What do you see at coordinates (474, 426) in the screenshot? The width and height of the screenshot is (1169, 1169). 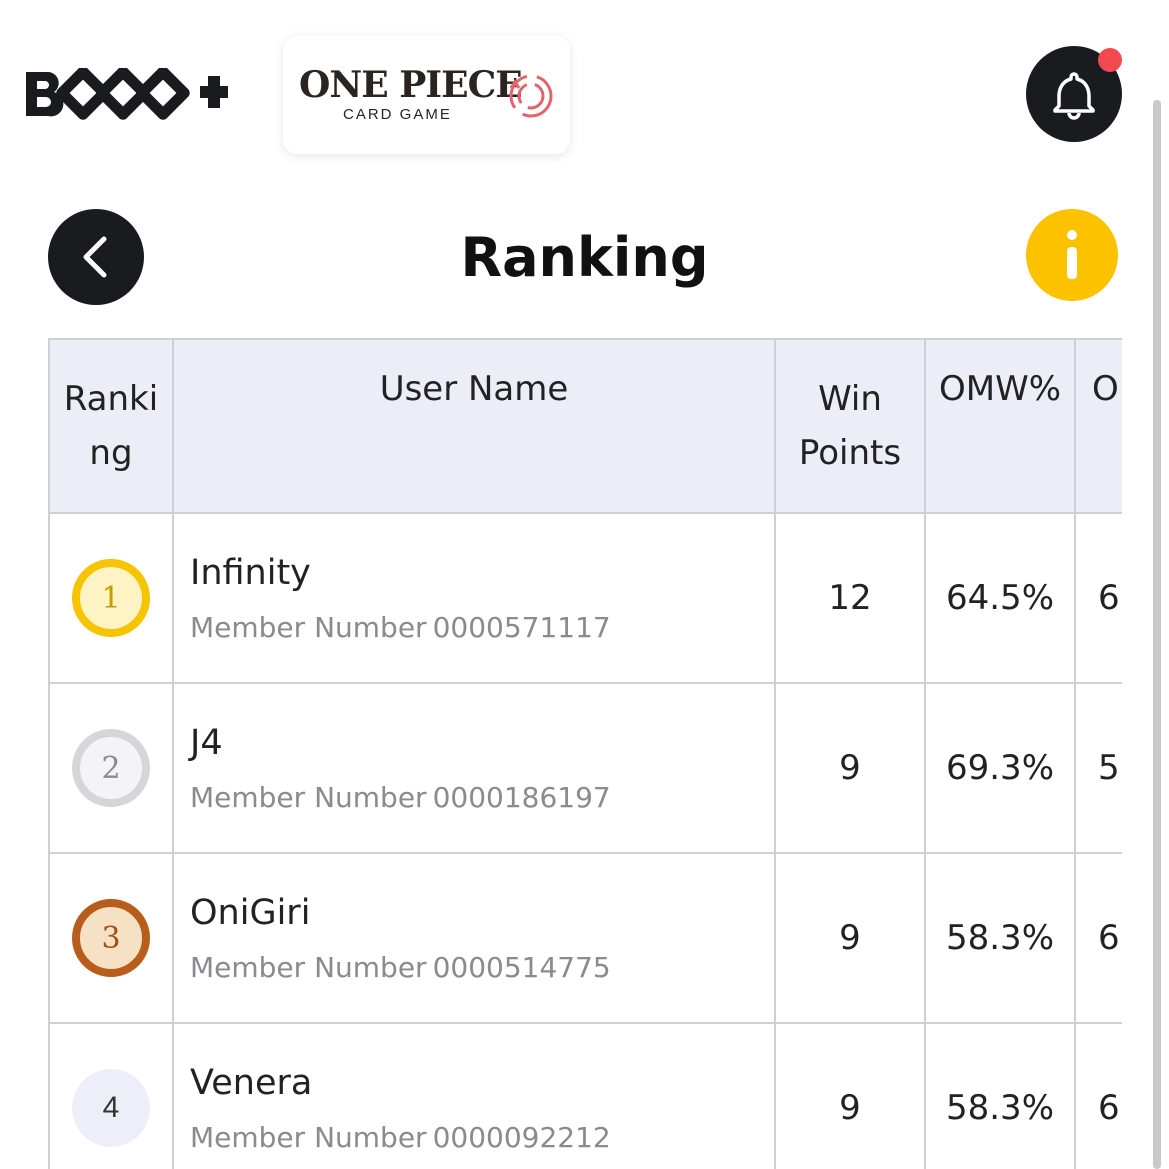 I see `column-header-user-name: User Name` at bounding box center [474, 426].